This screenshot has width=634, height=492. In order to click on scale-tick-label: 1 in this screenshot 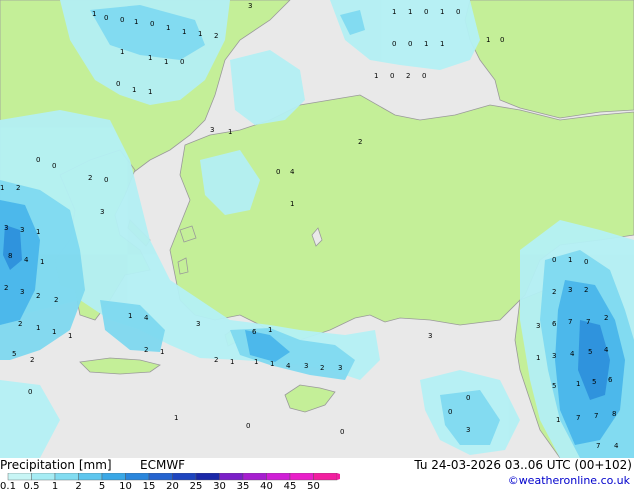, I will do `click(55, 486)`.